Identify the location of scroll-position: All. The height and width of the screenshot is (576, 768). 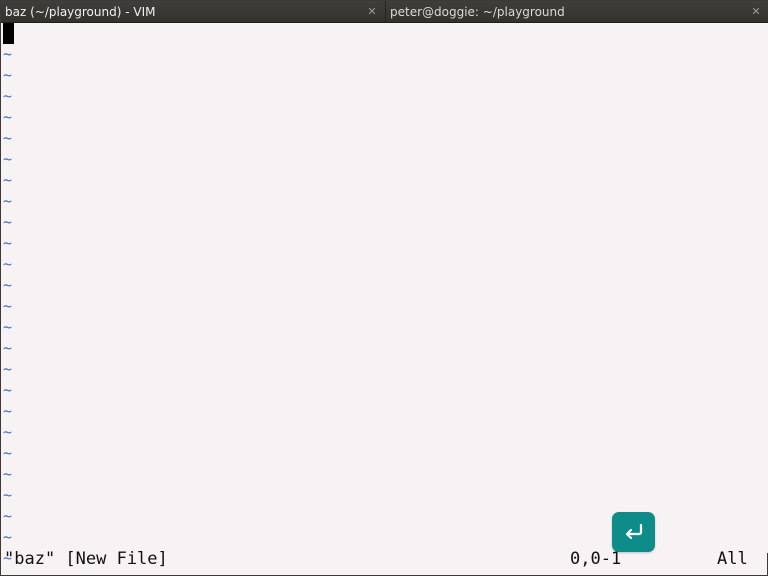
(732, 559).